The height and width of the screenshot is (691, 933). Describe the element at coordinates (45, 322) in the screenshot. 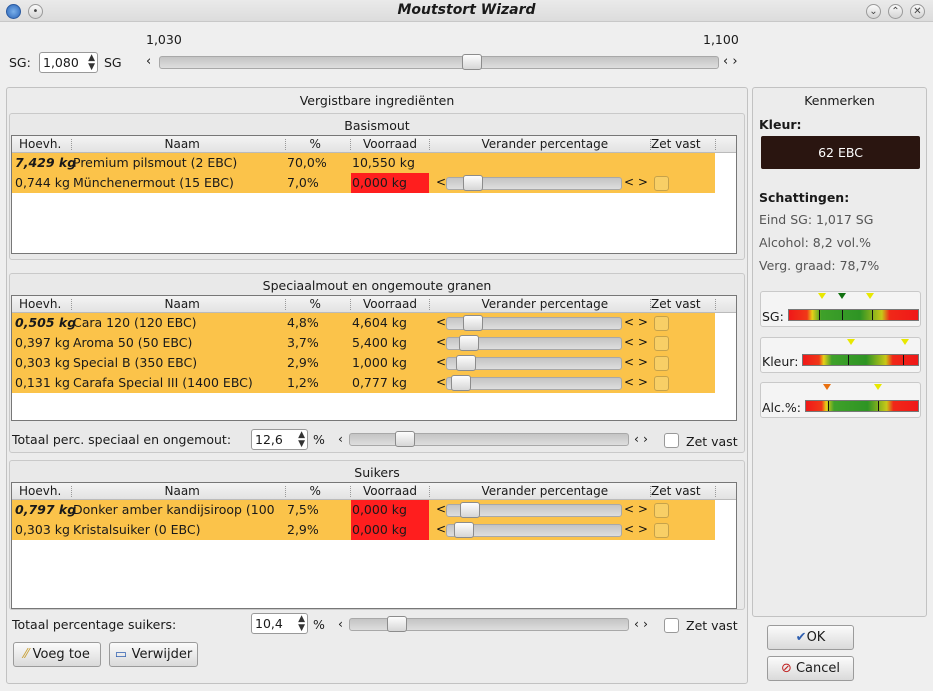

I see `amount-cell: 0,505 kg` at that location.